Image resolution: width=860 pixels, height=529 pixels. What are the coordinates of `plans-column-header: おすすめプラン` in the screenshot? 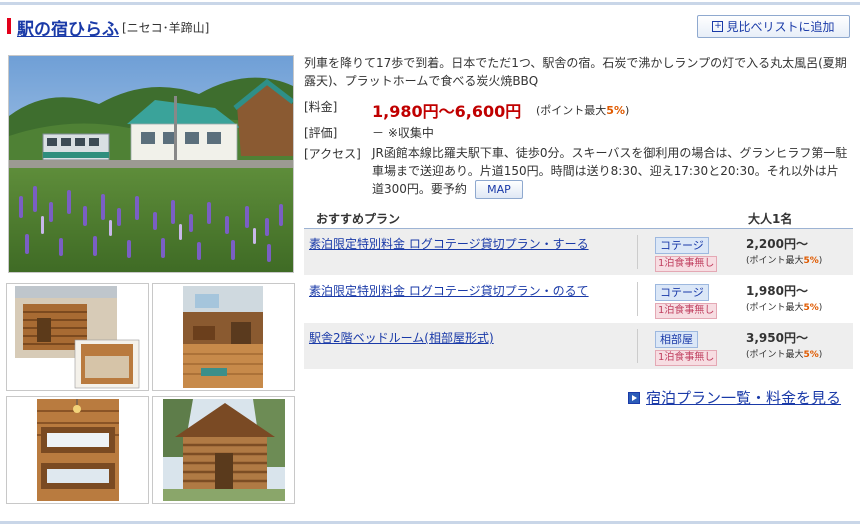 It's located at (358, 219).